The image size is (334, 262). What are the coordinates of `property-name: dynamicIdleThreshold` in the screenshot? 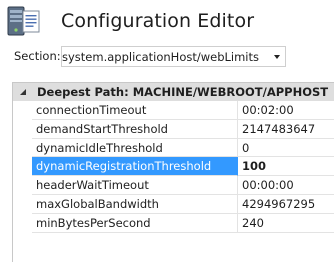 It's located at (135, 148).